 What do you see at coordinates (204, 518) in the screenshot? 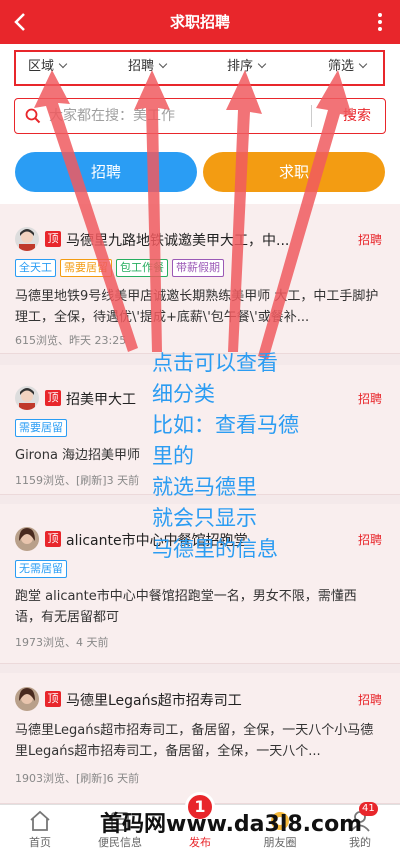
I see `annotation-line: 就会只显示` at bounding box center [204, 518].